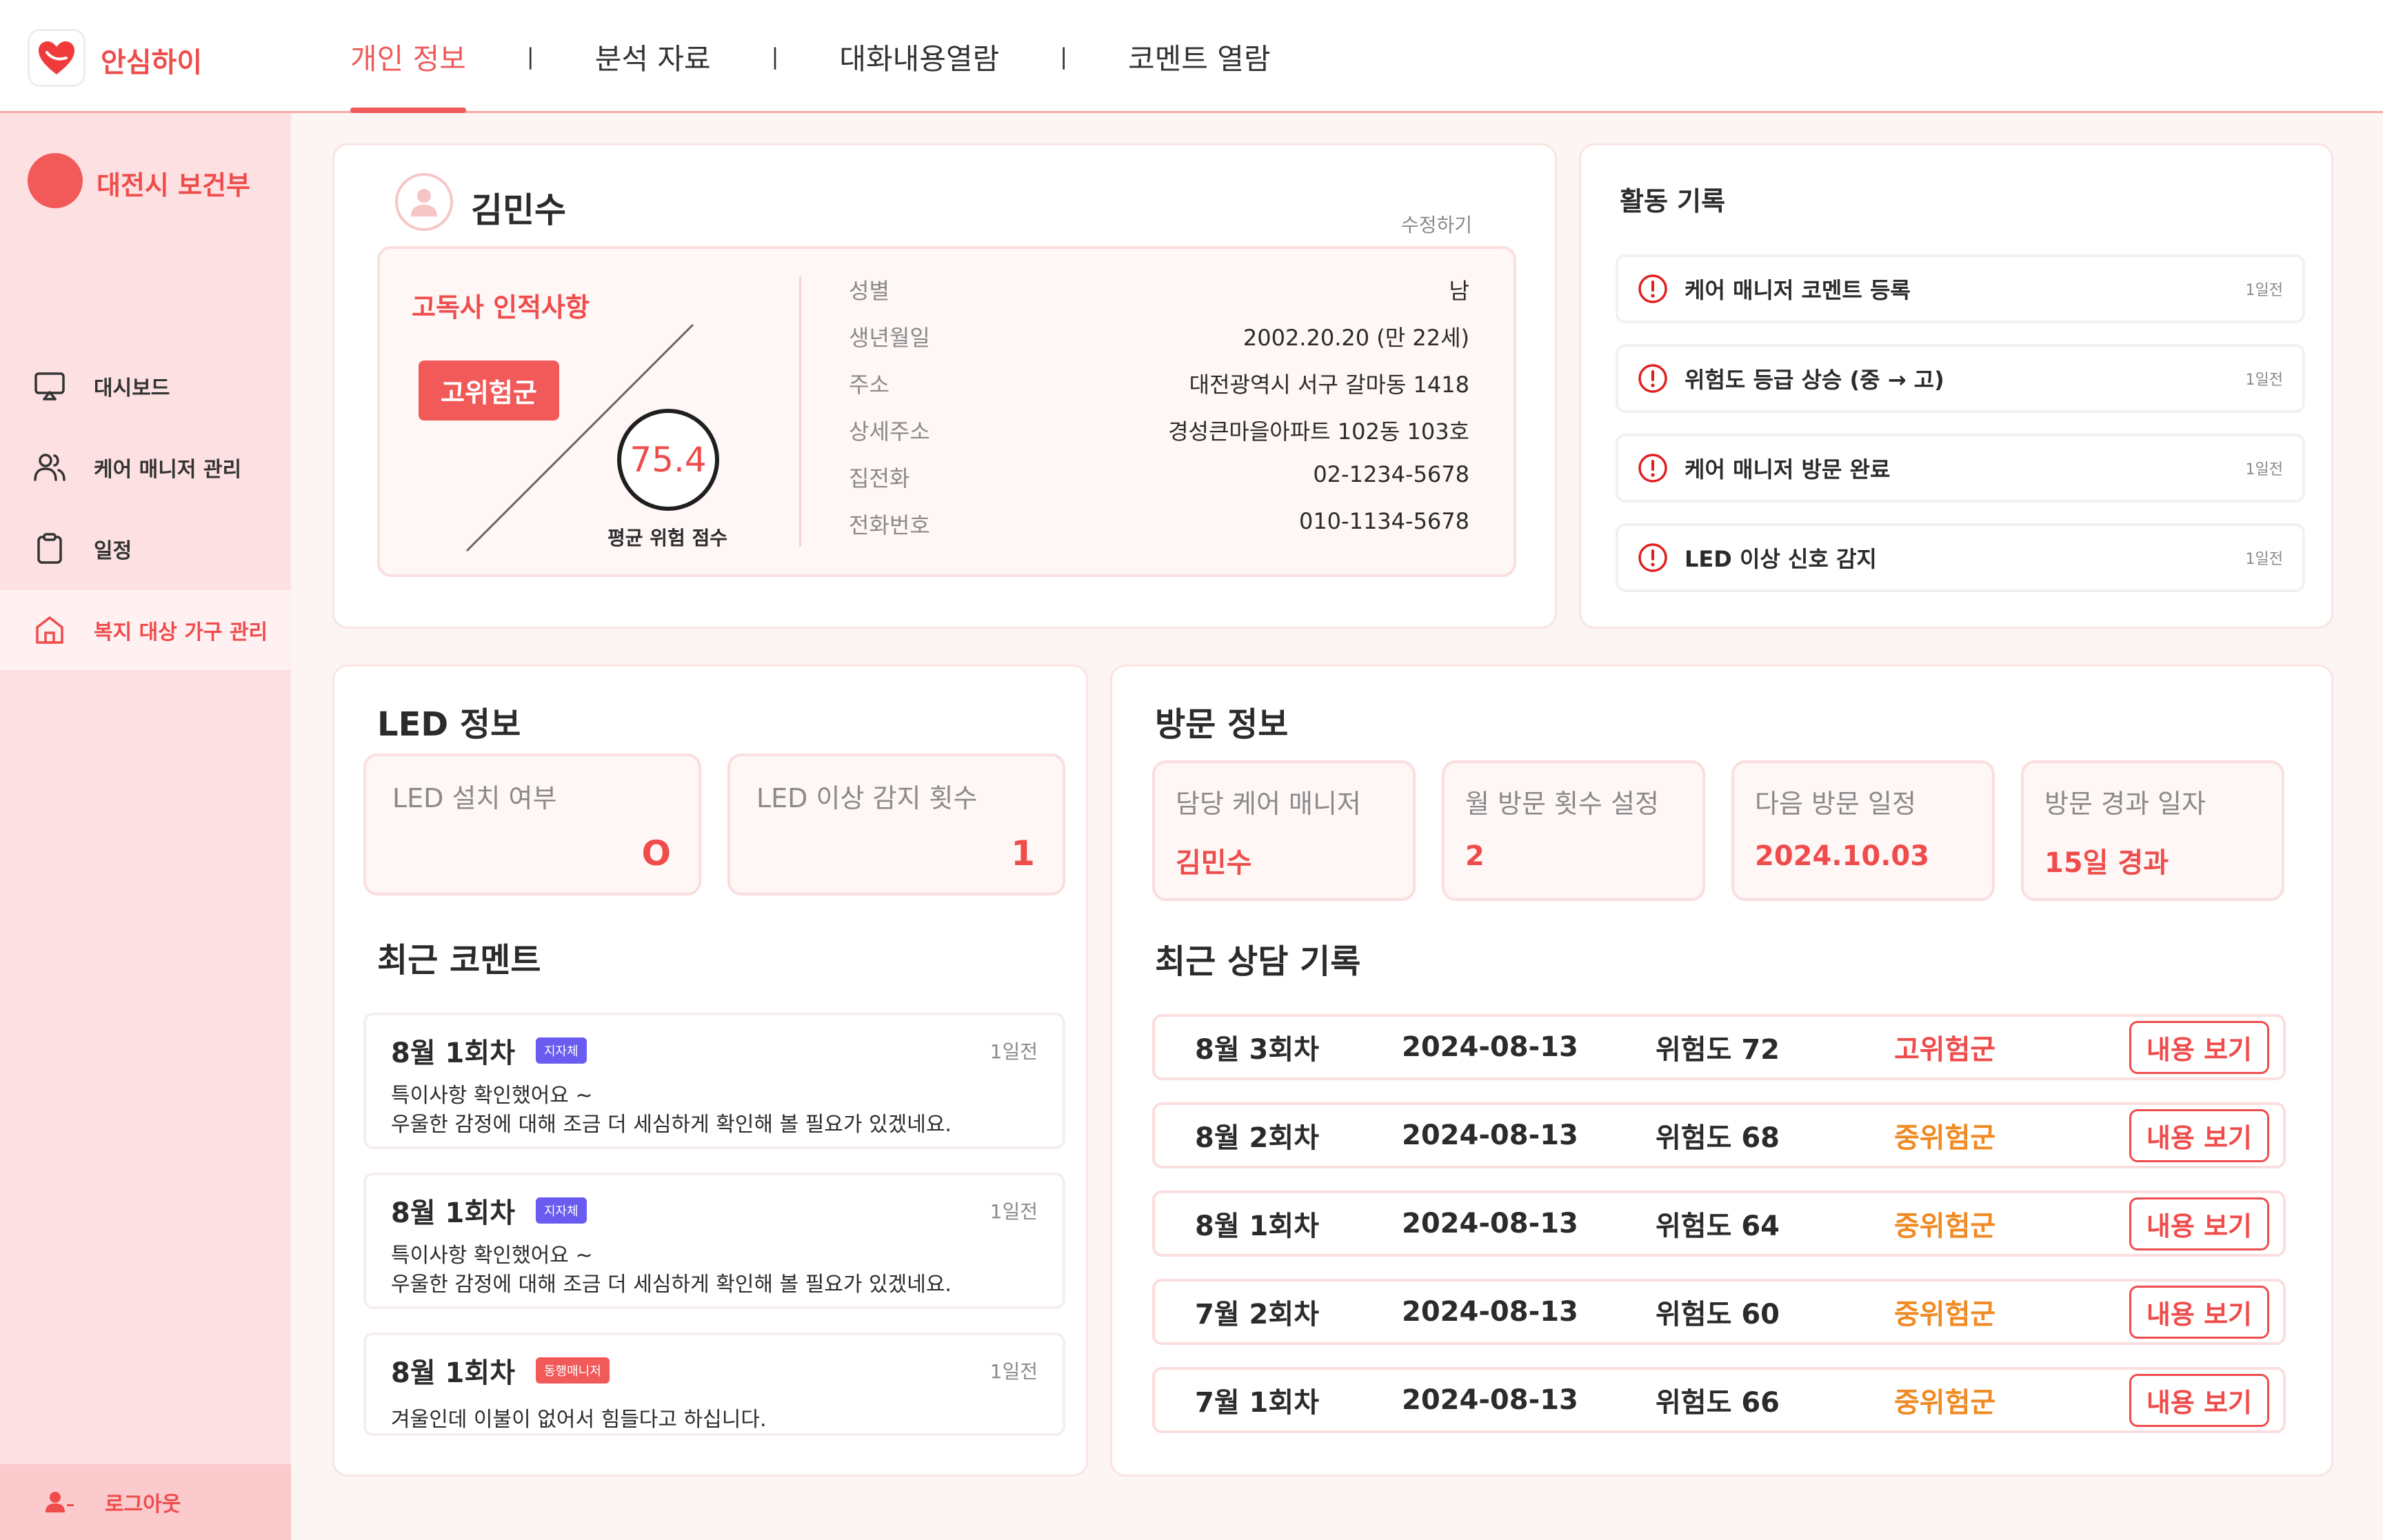 The height and width of the screenshot is (1540, 2383). I want to click on consult-row: 8월 1회차 2024-08-13 위험도 64 중위험군 내용 보기, so click(1719, 1224).